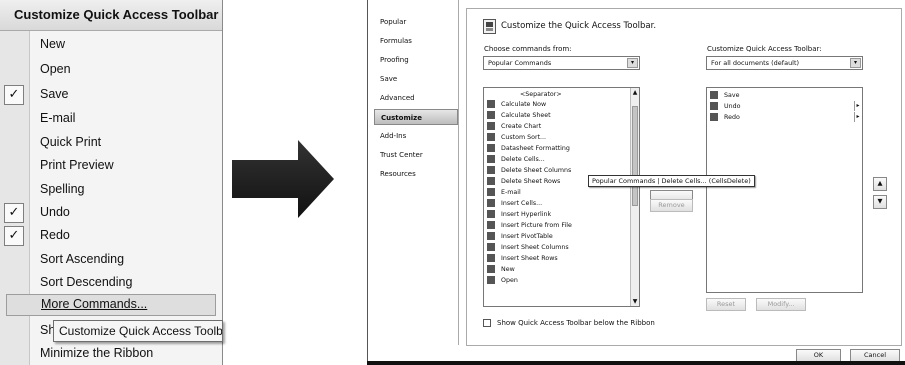  What do you see at coordinates (416, 41) in the screenshot?
I see `nav-item-formulas: Formulas` at bounding box center [416, 41].